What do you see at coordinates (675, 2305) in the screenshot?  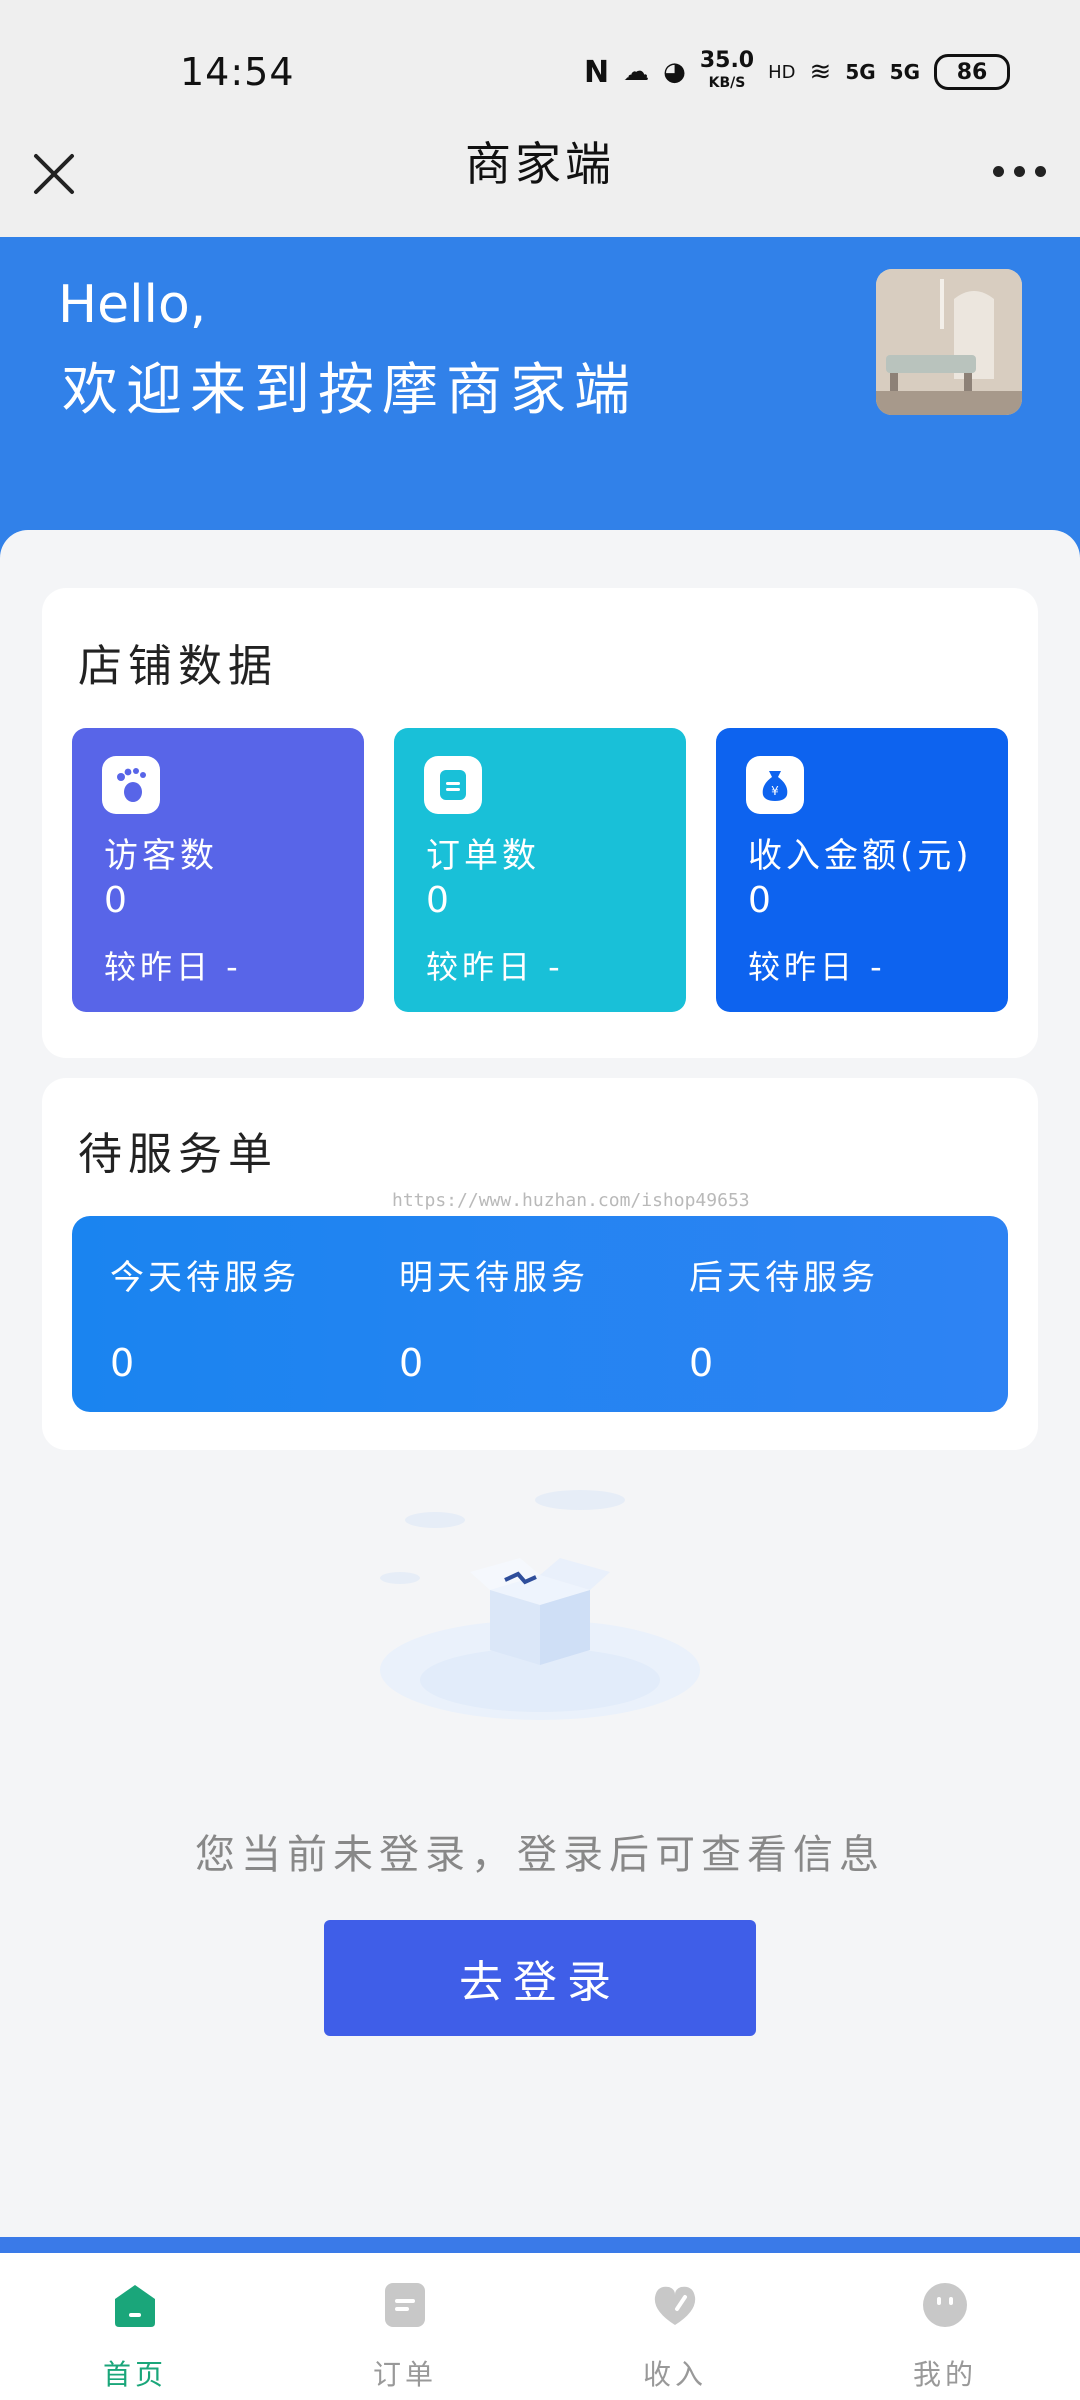 I see `income-icon` at bounding box center [675, 2305].